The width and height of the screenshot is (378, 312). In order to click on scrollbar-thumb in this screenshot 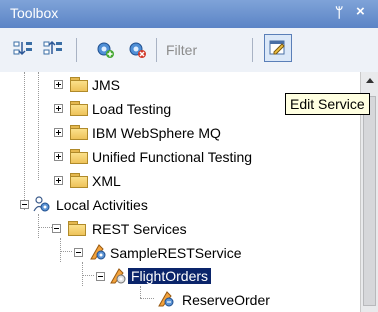, I will do `click(369, 201)`.